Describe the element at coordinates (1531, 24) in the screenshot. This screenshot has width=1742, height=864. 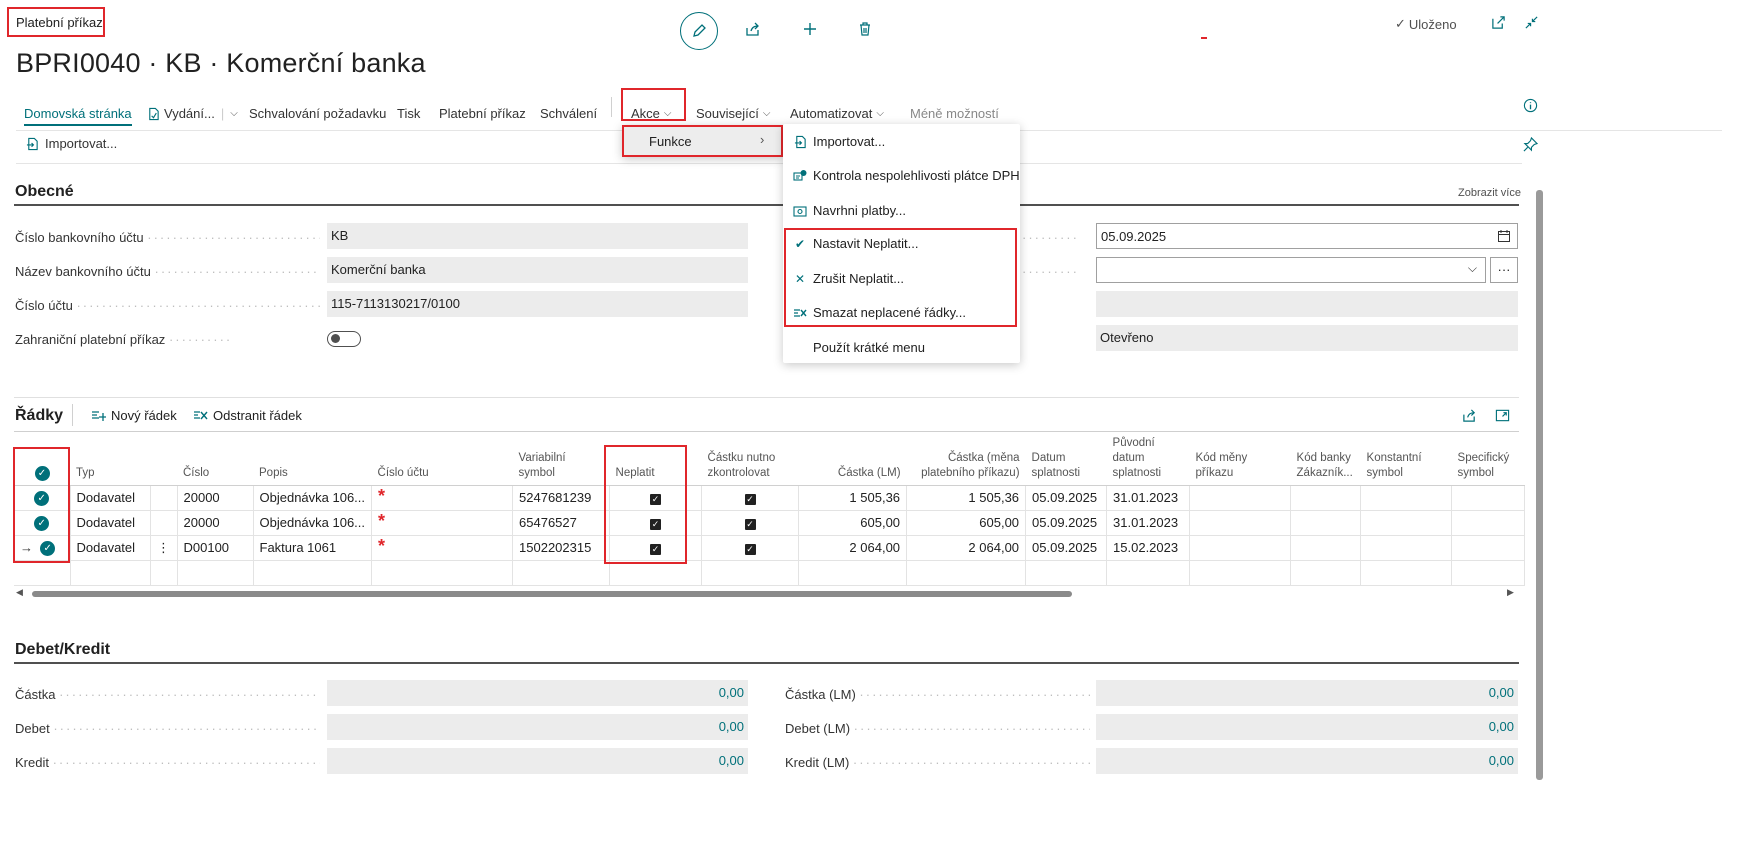
I see `collapse-button` at that location.